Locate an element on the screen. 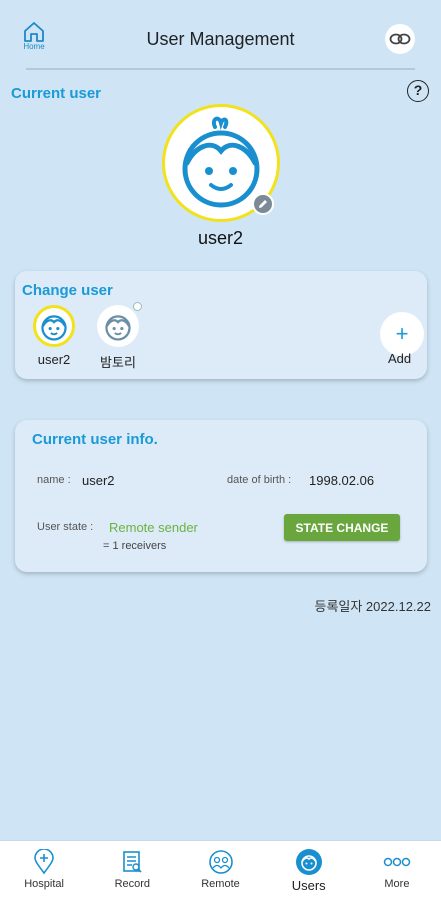 This screenshot has width=441, height=900. link-icon is located at coordinates (400, 39).